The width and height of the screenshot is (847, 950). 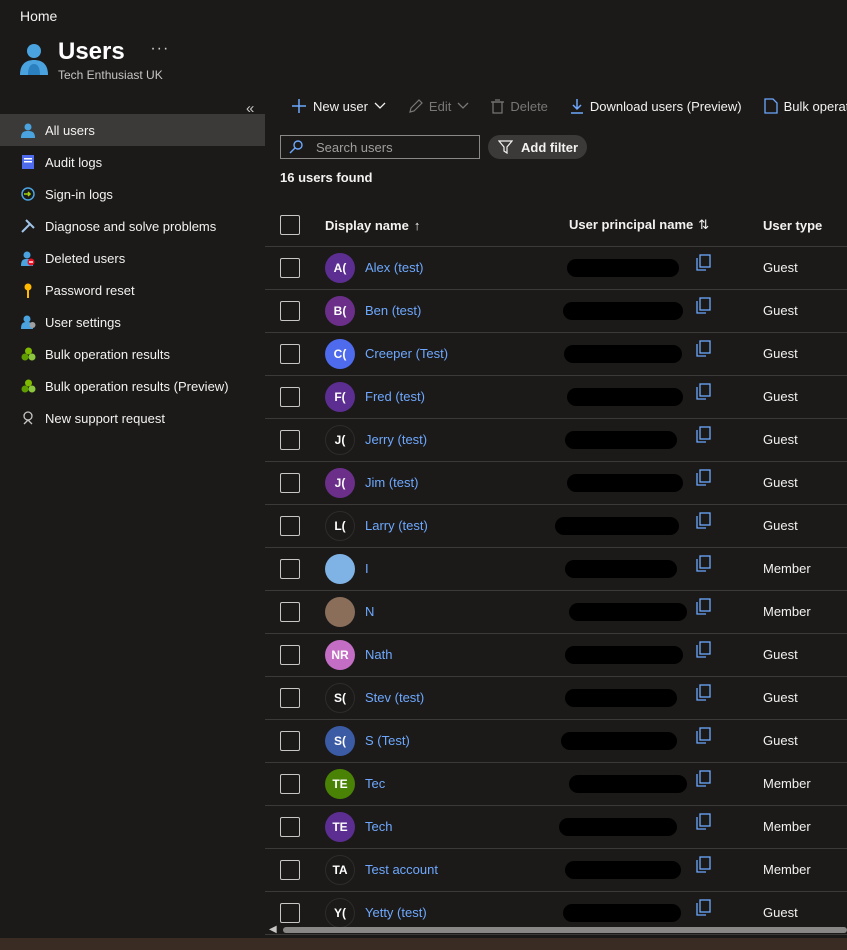 What do you see at coordinates (132, 194) in the screenshot?
I see `sidebar-item-sign-in-logs: Sign-in logs` at bounding box center [132, 194].